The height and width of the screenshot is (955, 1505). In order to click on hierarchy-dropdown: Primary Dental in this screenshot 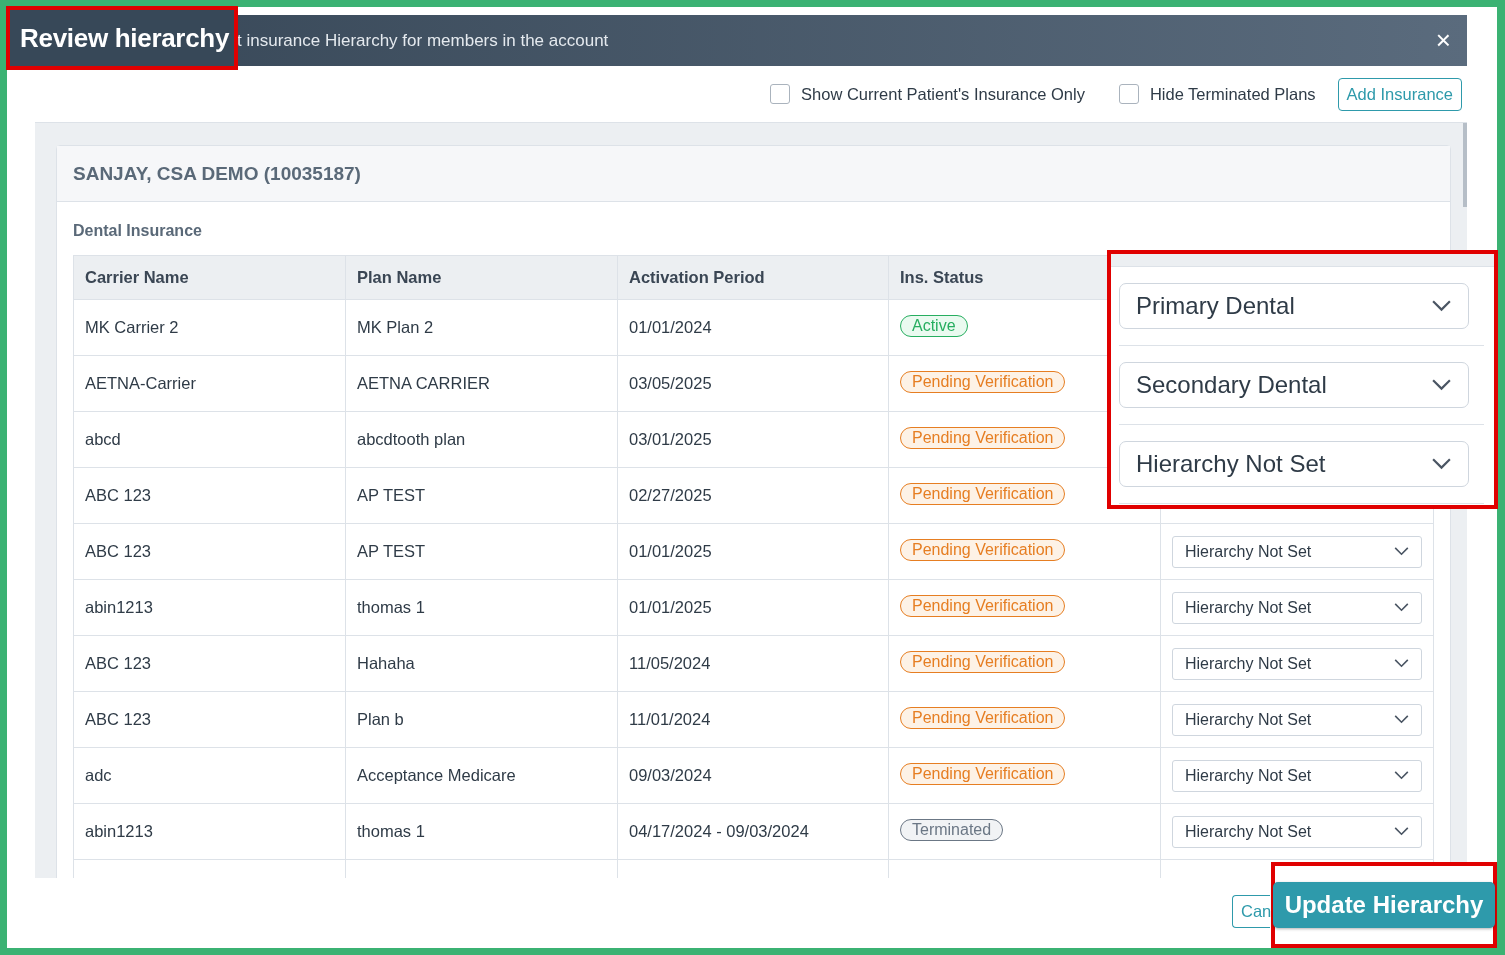, I will do `click(1294, 306)`.